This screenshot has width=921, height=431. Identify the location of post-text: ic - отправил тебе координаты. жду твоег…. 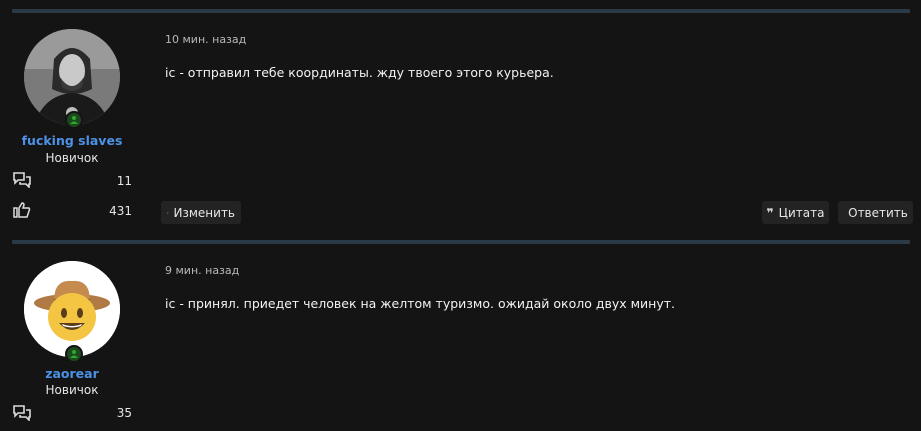
(359, 72).